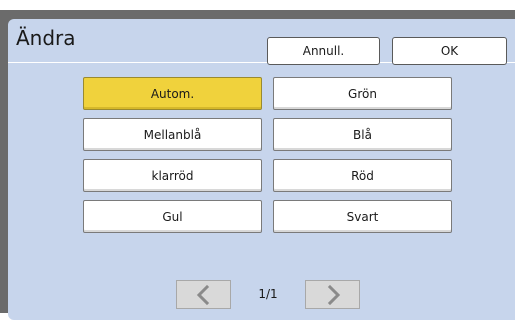 The image size is (515, 320). What do you see at coordinates (449, 51) in the screenshot?
I see `ok-button: OK` at bounding box center [449, 51].